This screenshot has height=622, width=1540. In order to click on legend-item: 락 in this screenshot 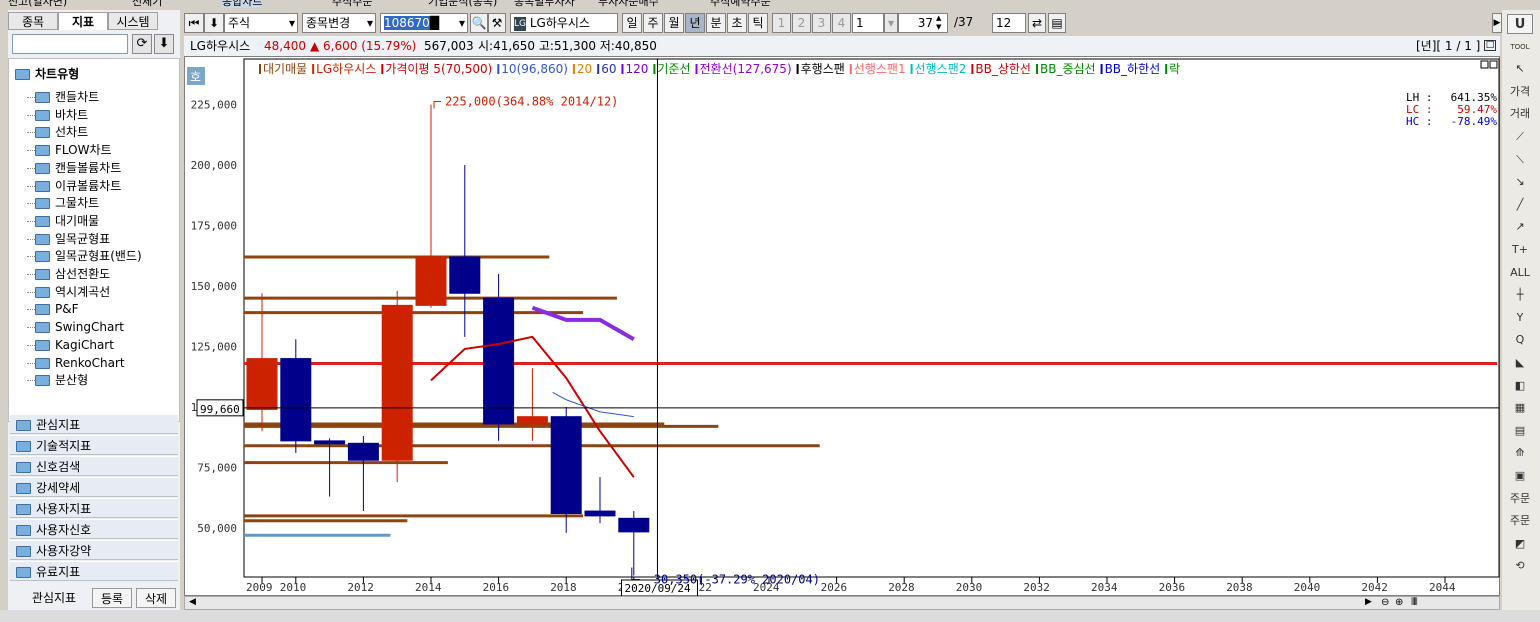, I will do `click(1174, 69)`.